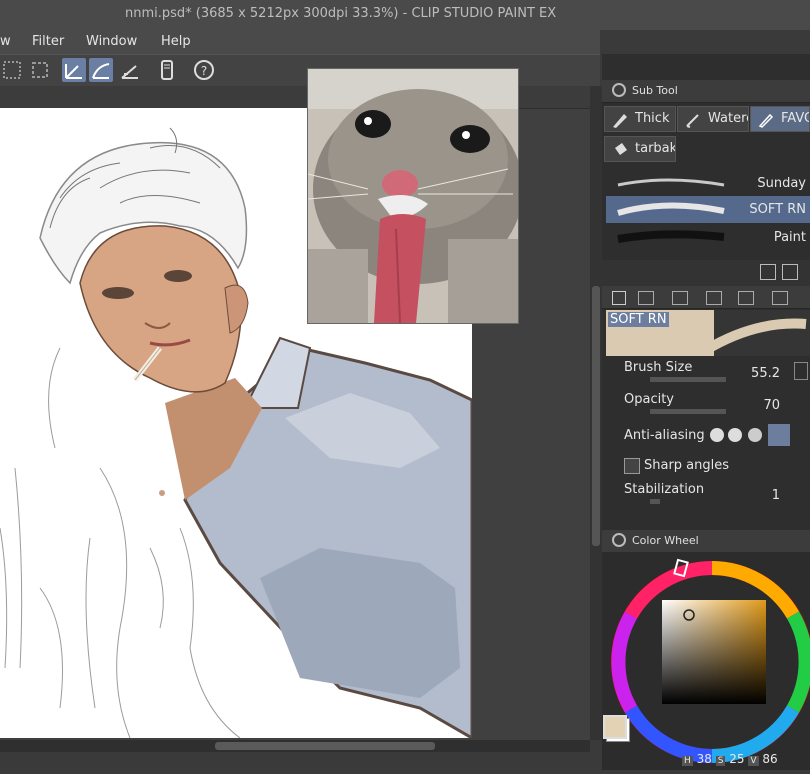 The height and width of the screenshot is (774, 810). What do you see at coordinates (735, 435) in the screenshot?
I see `aa-weak-icon` at bounding box center [735, 435].